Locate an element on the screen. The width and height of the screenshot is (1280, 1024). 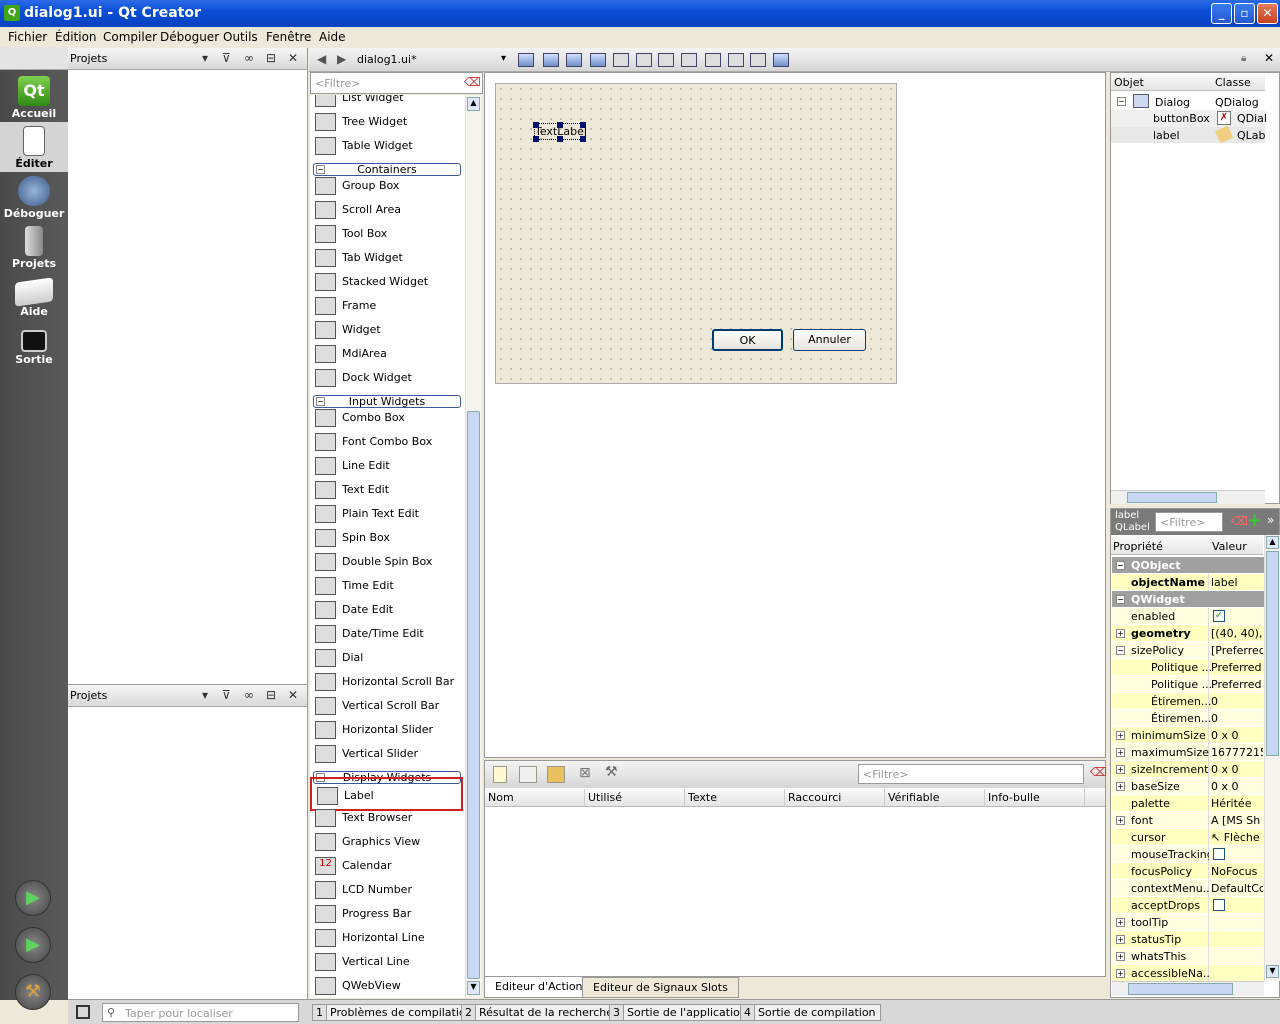
widget-item: Text Edit is located at coordinates (387, 490).